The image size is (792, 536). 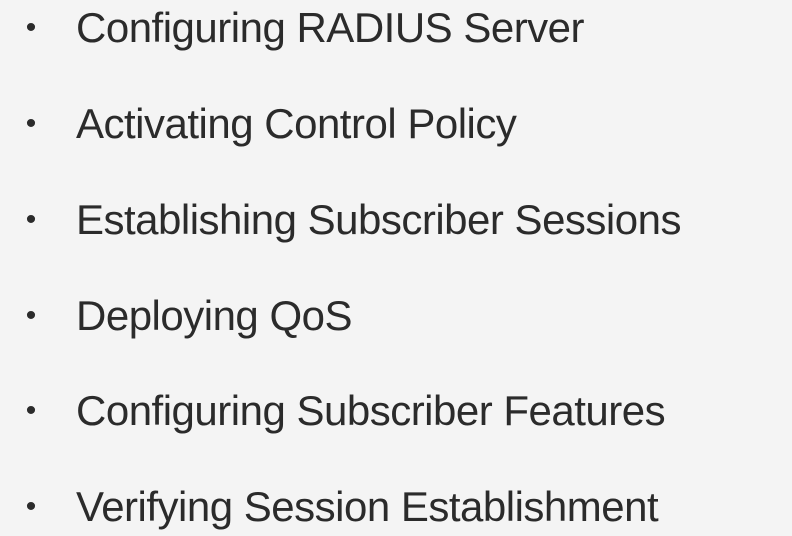 What do you see at coordinates (214, 315) in the screenshot?
I see `list-item-label: Deploying QoS` at bounding box center [214, 315].